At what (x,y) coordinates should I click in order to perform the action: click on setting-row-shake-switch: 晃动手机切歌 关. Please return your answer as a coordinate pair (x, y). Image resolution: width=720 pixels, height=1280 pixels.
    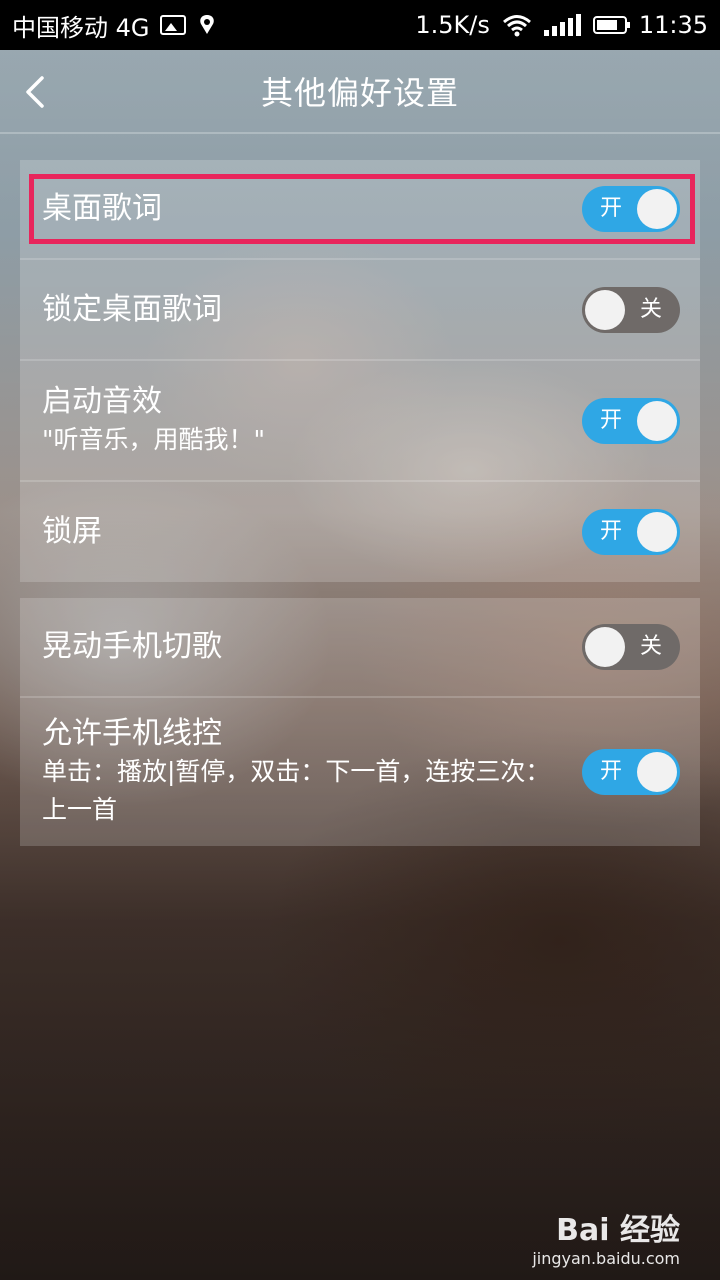
    Looking at the image, I should click on (360, 648).